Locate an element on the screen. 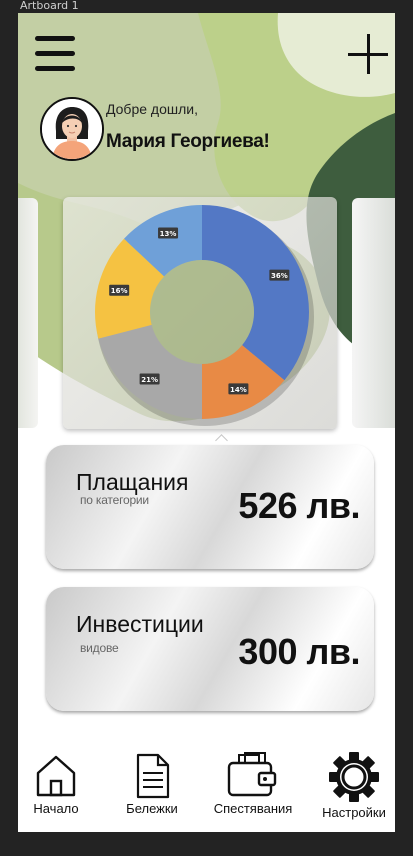 This screenshot has height=856, width=413. bottom-navigation: Начало Бележки Спестявания Настройки is located at coordinates (206, 787).